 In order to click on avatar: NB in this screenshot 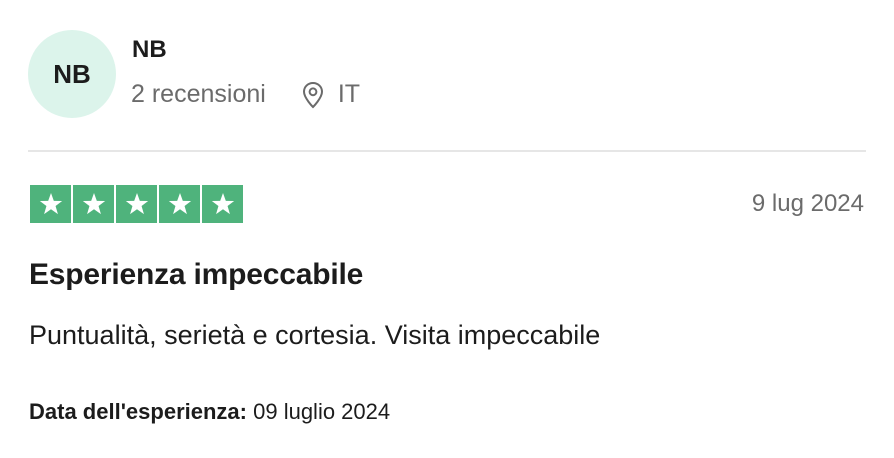, I will do `click(72, 74)`.